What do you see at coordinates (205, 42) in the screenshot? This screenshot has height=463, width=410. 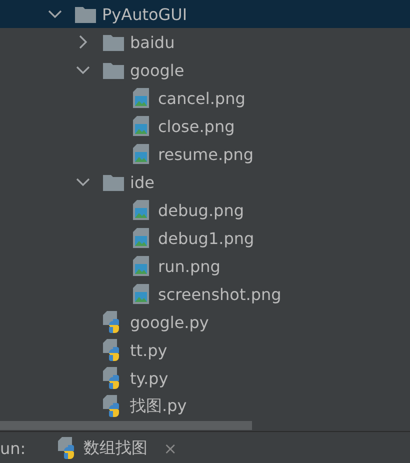 I see `tree-item: baidu` at bounding box center [205, 42].